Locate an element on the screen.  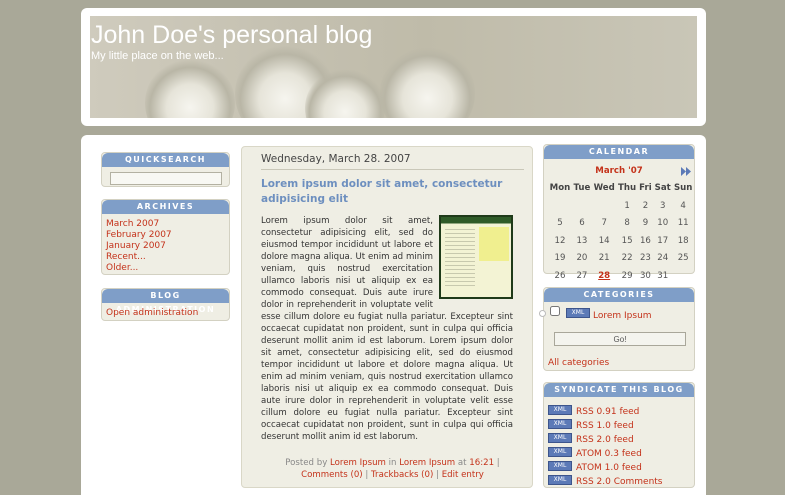
categories-title: CATEGORIES is located at coordinates (619, 295).